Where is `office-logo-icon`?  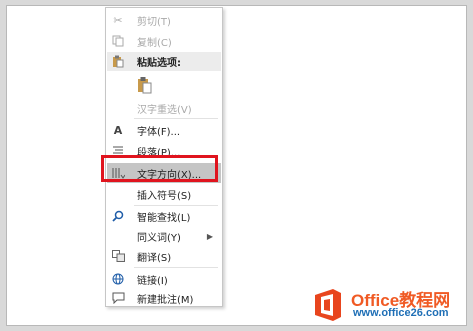
office-logo-icon is located at coordinates (328, 305).